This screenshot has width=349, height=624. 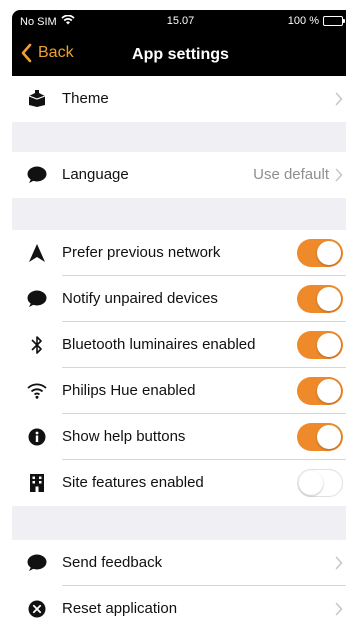 I want to click on wifi-icon, so click(x=37, y=391).